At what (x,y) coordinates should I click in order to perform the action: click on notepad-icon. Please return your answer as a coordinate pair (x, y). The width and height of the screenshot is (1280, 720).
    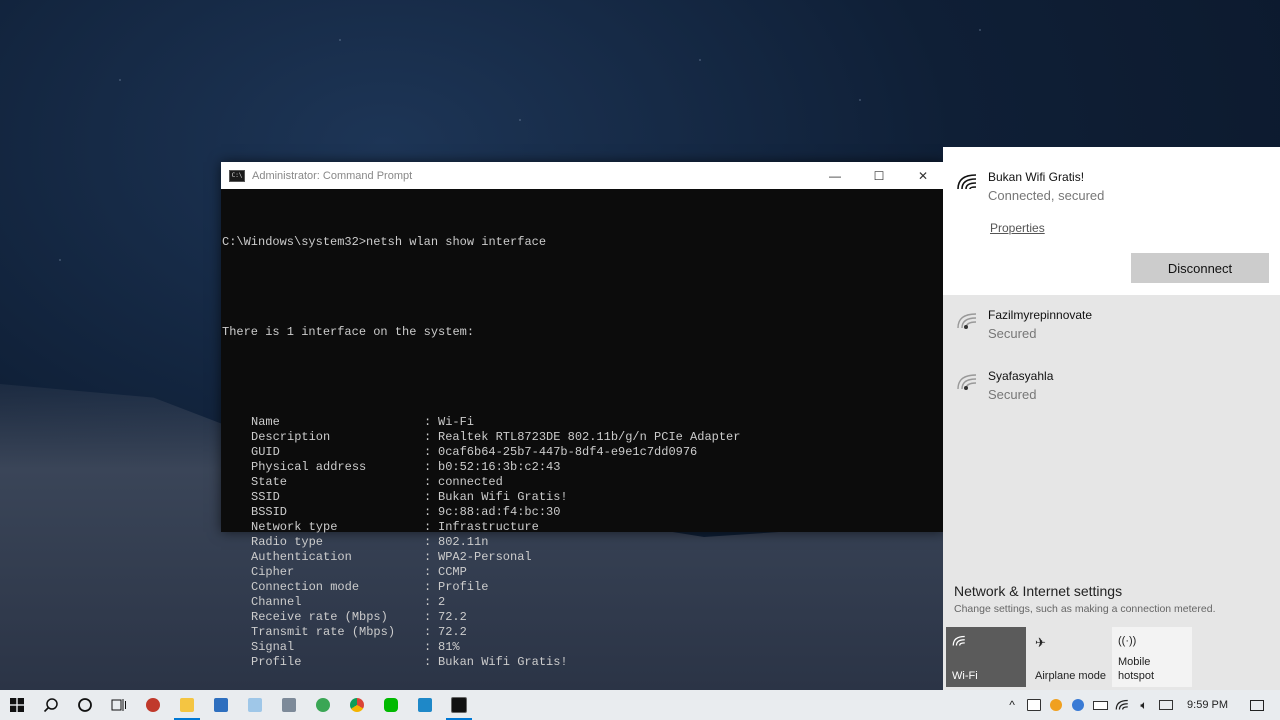
    Looking at the image, I should click on (255, 705).